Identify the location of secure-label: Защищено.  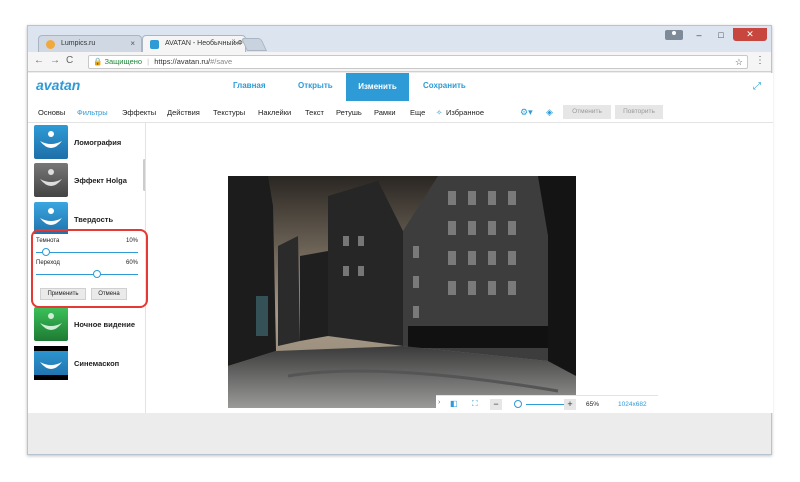
(123, 61).